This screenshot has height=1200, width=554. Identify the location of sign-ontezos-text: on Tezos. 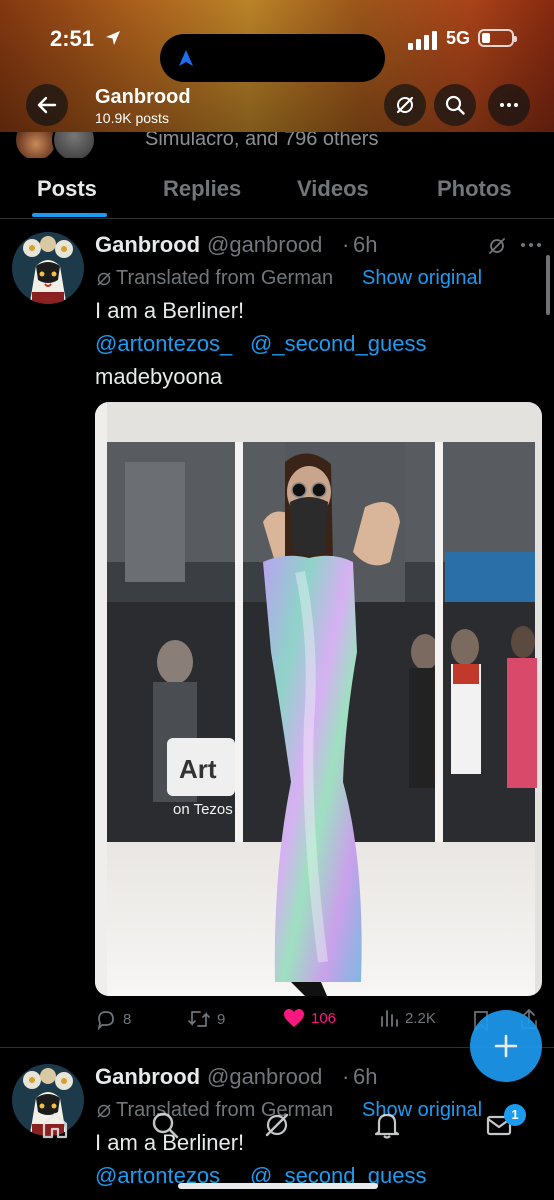
(203, 809).